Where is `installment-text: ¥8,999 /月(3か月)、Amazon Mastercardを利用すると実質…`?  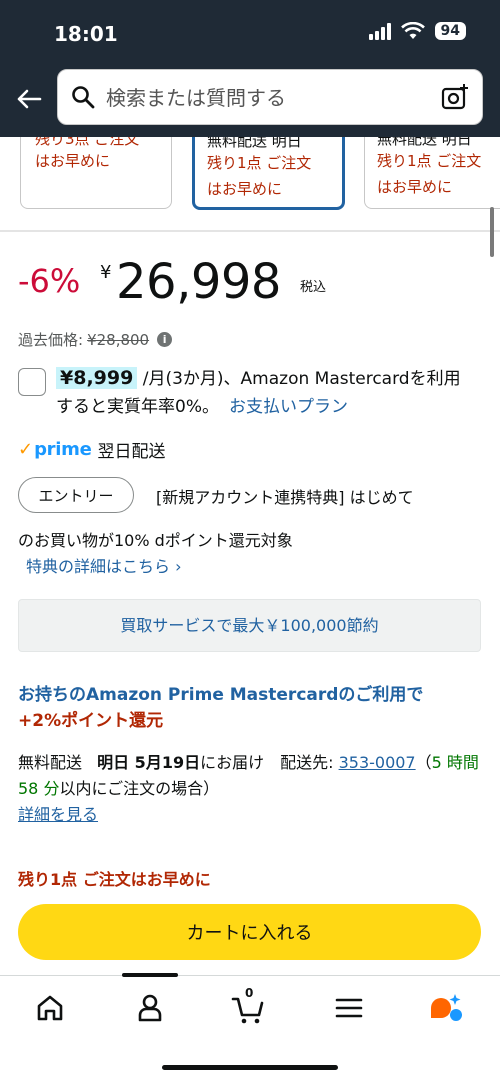 installment-text: ¥8,999 /月(3か月)、Amazon Mastercardを利用すると実質… is located at coordinates (266, 392).